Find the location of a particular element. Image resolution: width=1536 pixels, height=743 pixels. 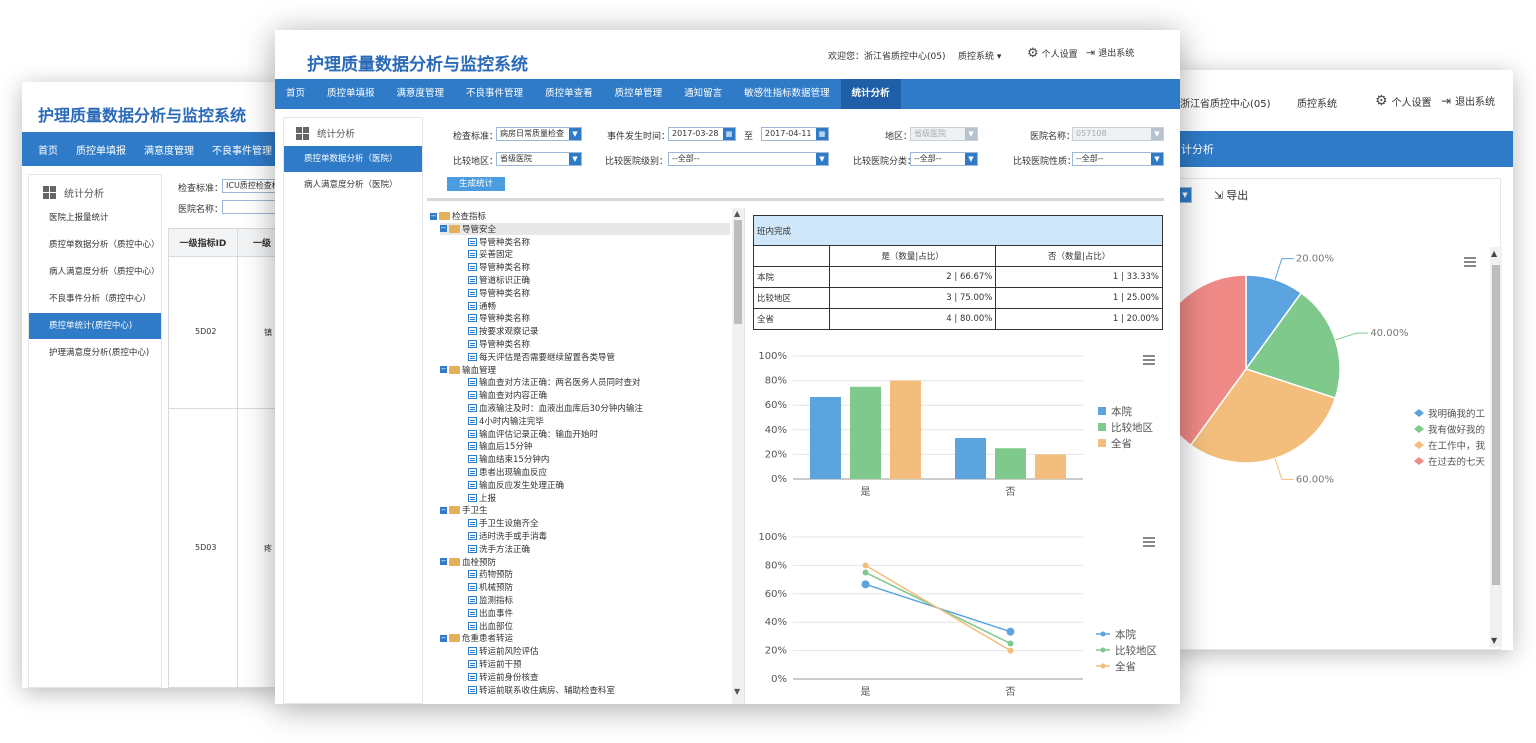

tree-node: 转运前联系收住病房、辅助检查科室 is located at coordinates (541, 690).